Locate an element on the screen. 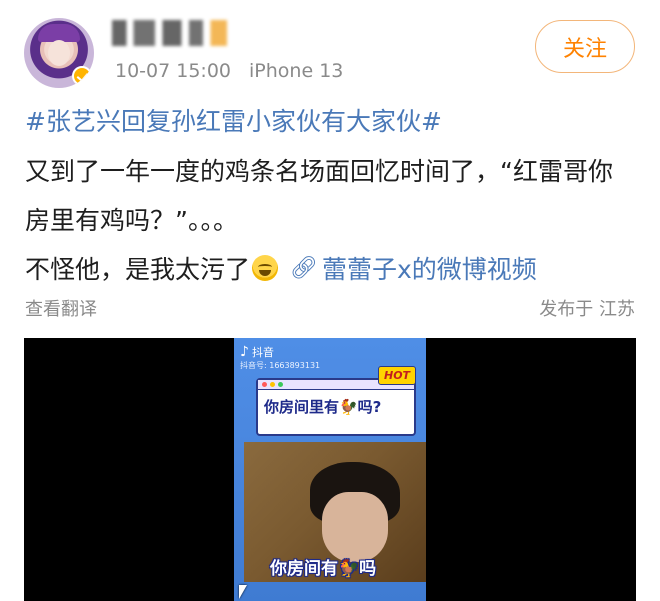 This screenshot has height=601, width=660. author-name-blurred is located at coordinates (172, 33).